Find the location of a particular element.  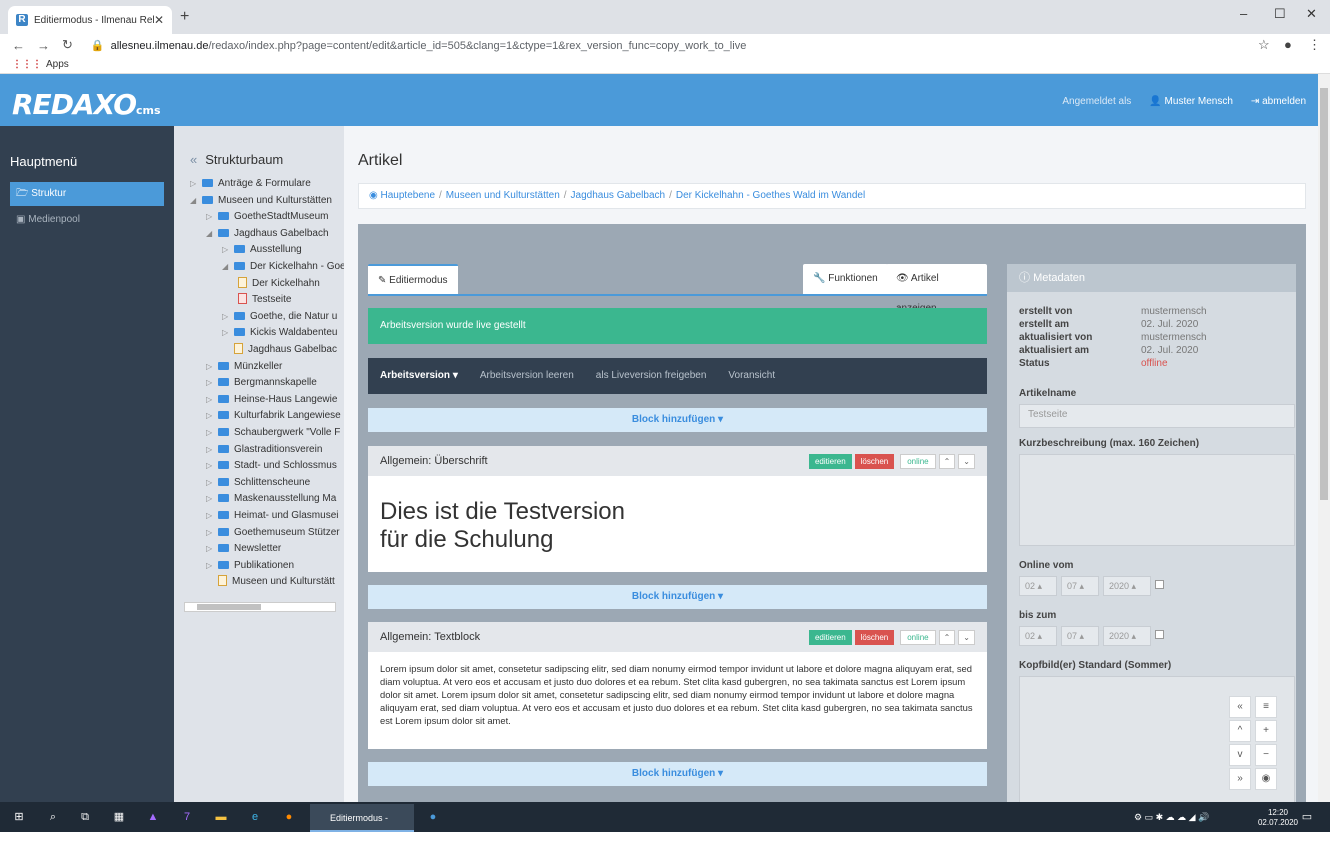

tree-node: ▷ Goethe, die Natur u is located at coordinates (279, 317).